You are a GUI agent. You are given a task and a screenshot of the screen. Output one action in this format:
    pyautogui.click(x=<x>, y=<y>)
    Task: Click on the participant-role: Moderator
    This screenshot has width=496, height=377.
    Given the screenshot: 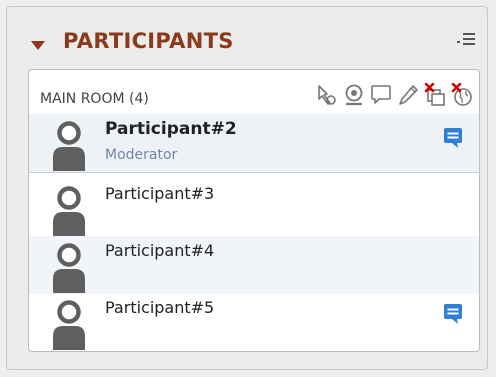 What is the action you would take?
    pyautogui.click(x=141, y=155)
    